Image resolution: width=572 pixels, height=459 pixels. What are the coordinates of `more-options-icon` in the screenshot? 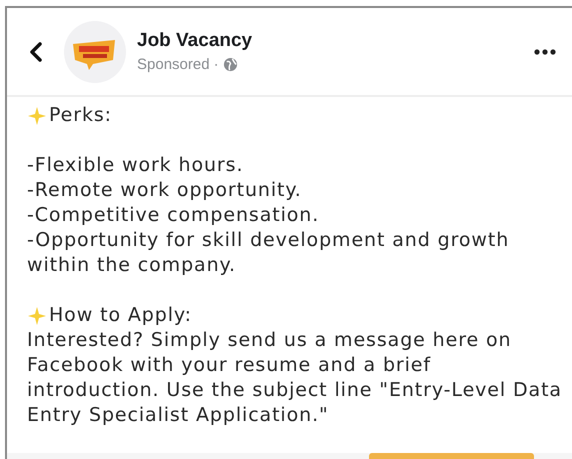 It's located at (545, 51).